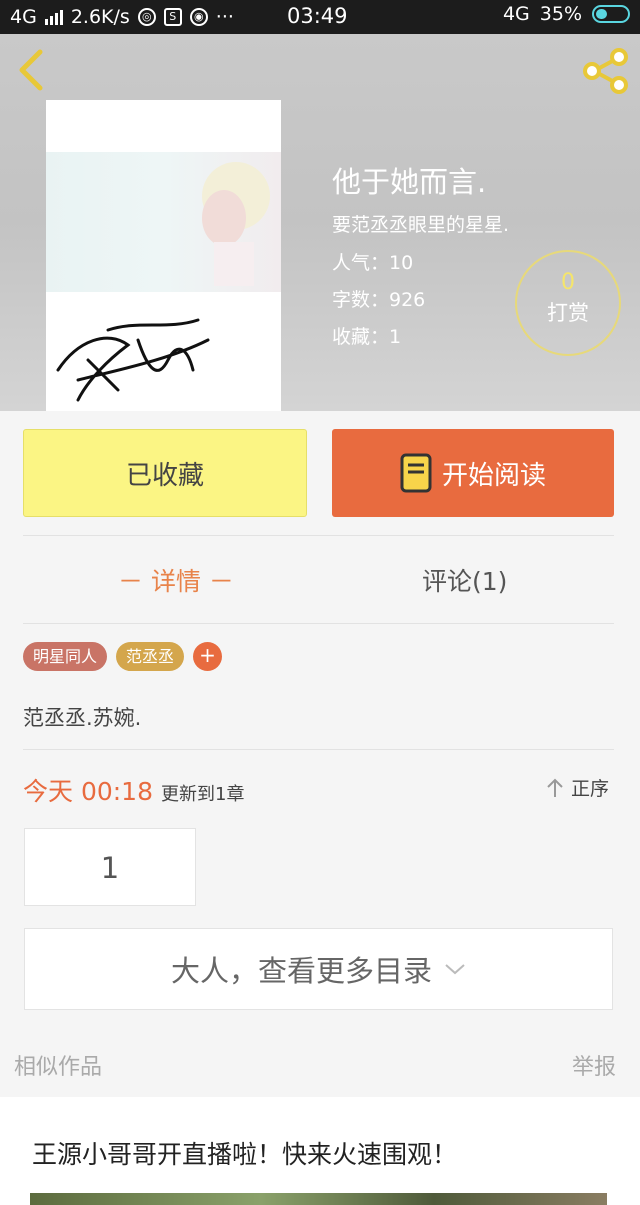 The height and width of the screenshot is (1205, 640). Describe the element at coordinates (421, 225) in the screenshot. I see `book-subtitle: 要范丞丞眼里的星星.` at that location.